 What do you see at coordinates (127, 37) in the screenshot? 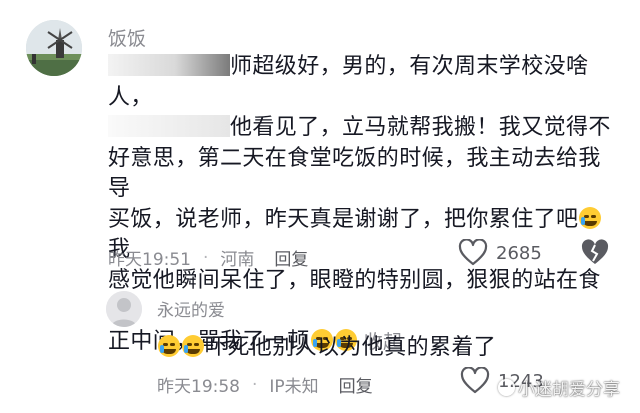
I see `comment-author: 饭饭` at bounding box center [127, 37].